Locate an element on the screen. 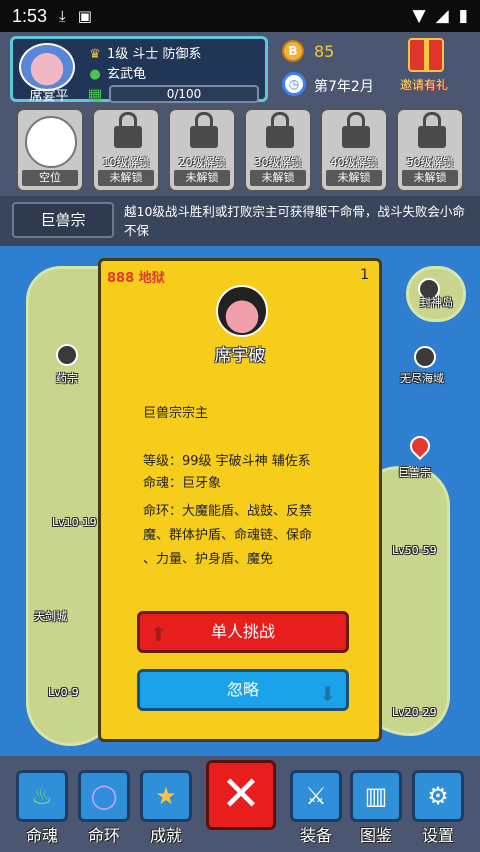 The height and width of the screenshot is (852, 480). slot-3: 30级解锁 未解锁 is located at coordinates (278, 150).